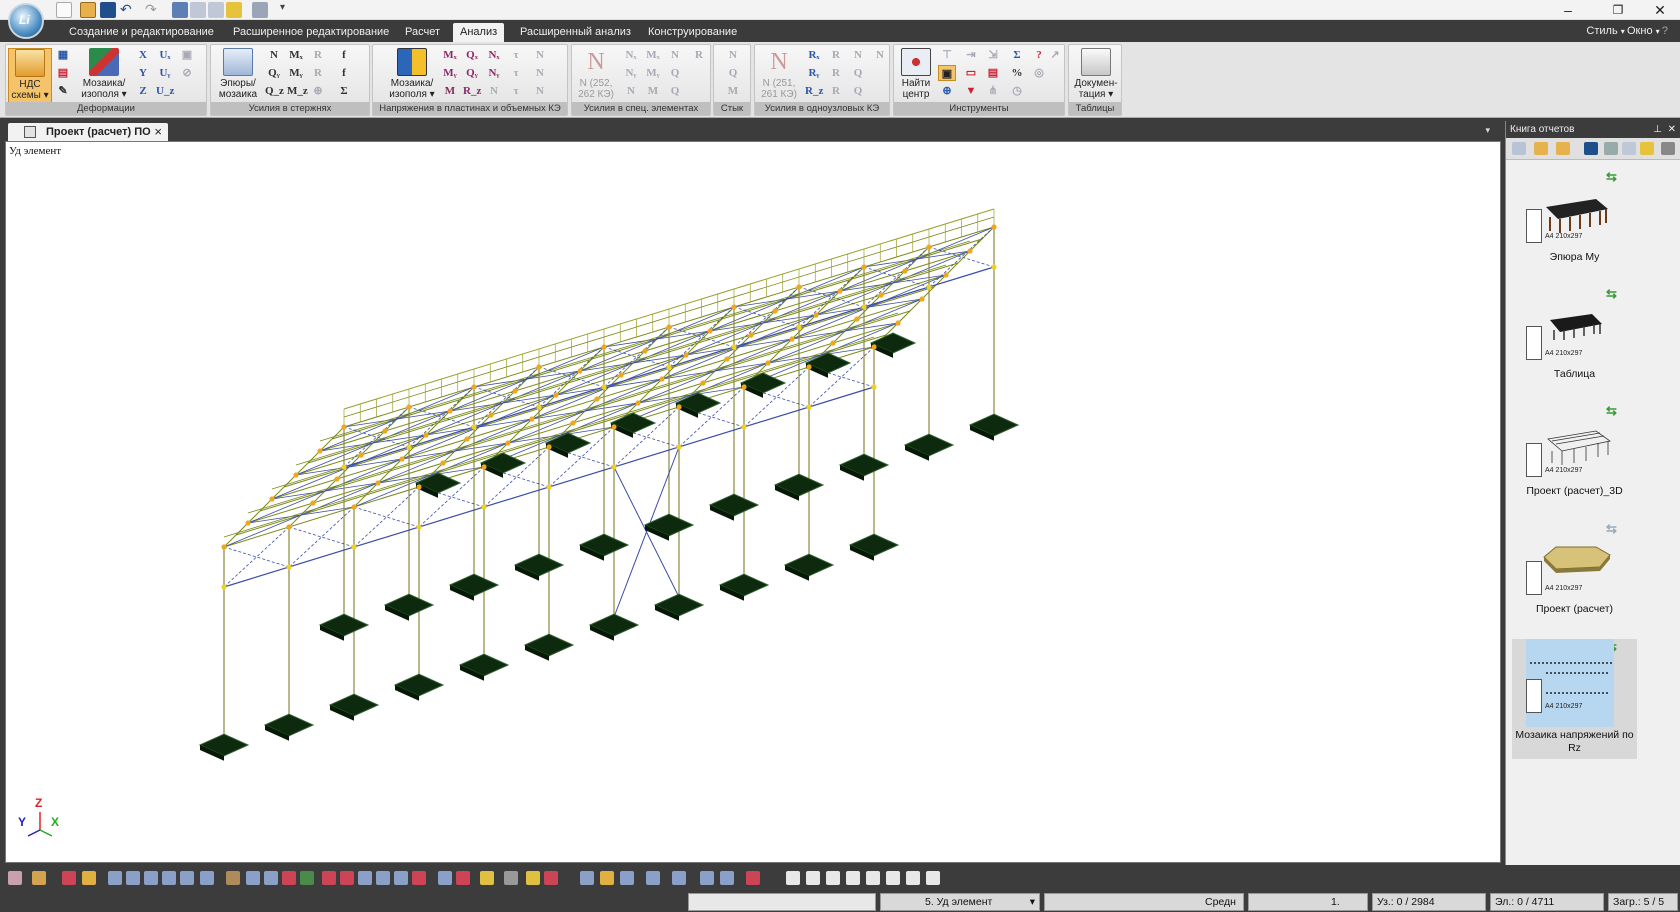  Describe the element at coordinates (260, 10) in the screenshot. I see `export-icon` at that location.